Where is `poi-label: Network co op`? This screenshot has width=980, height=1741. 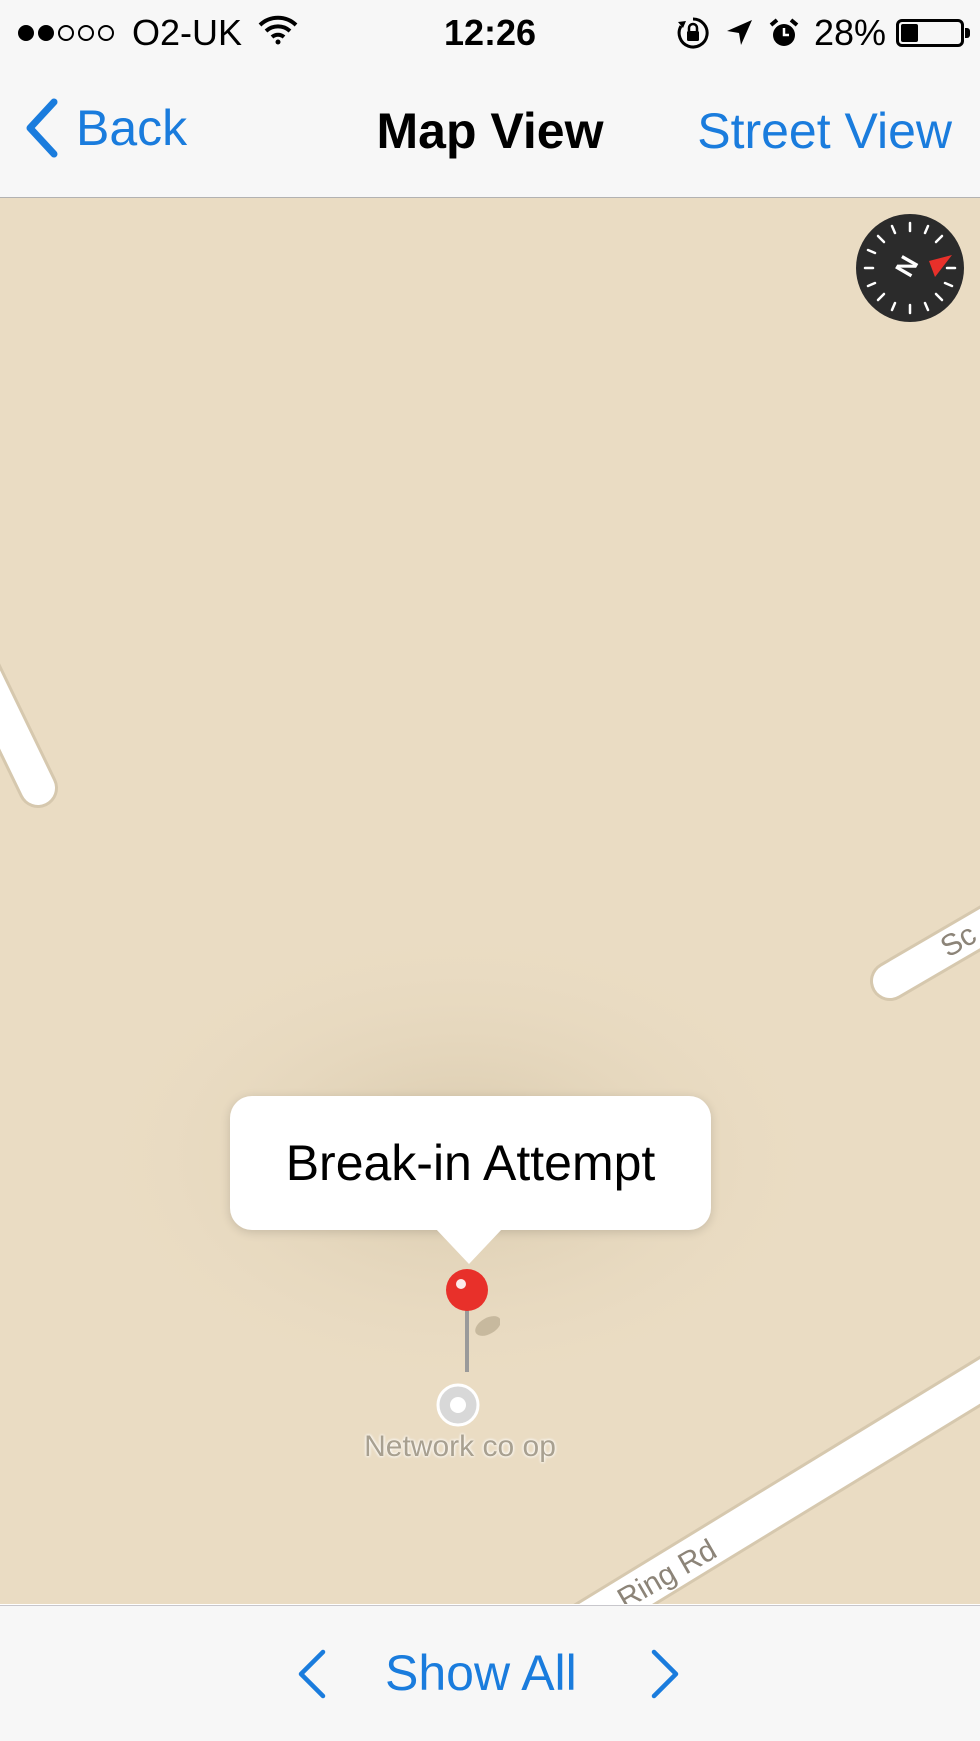
poi-label: Network co op is located at coordinates (460, 1447).